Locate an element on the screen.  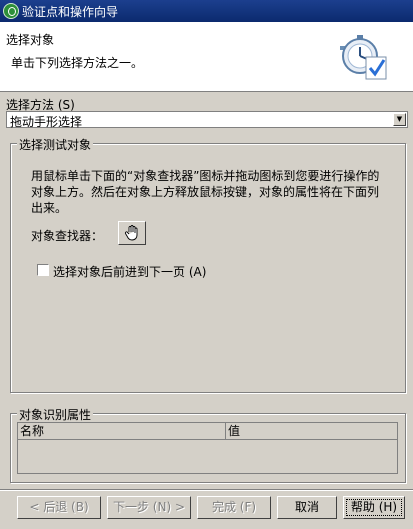
recognition-properties-group-title: 对象识别属性 is located at coordinates (55, 414).